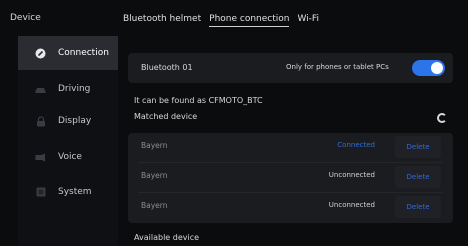  Describe the element at coordinates (356, 145) in the screenshot. I see `device-status: Connected` at that location.